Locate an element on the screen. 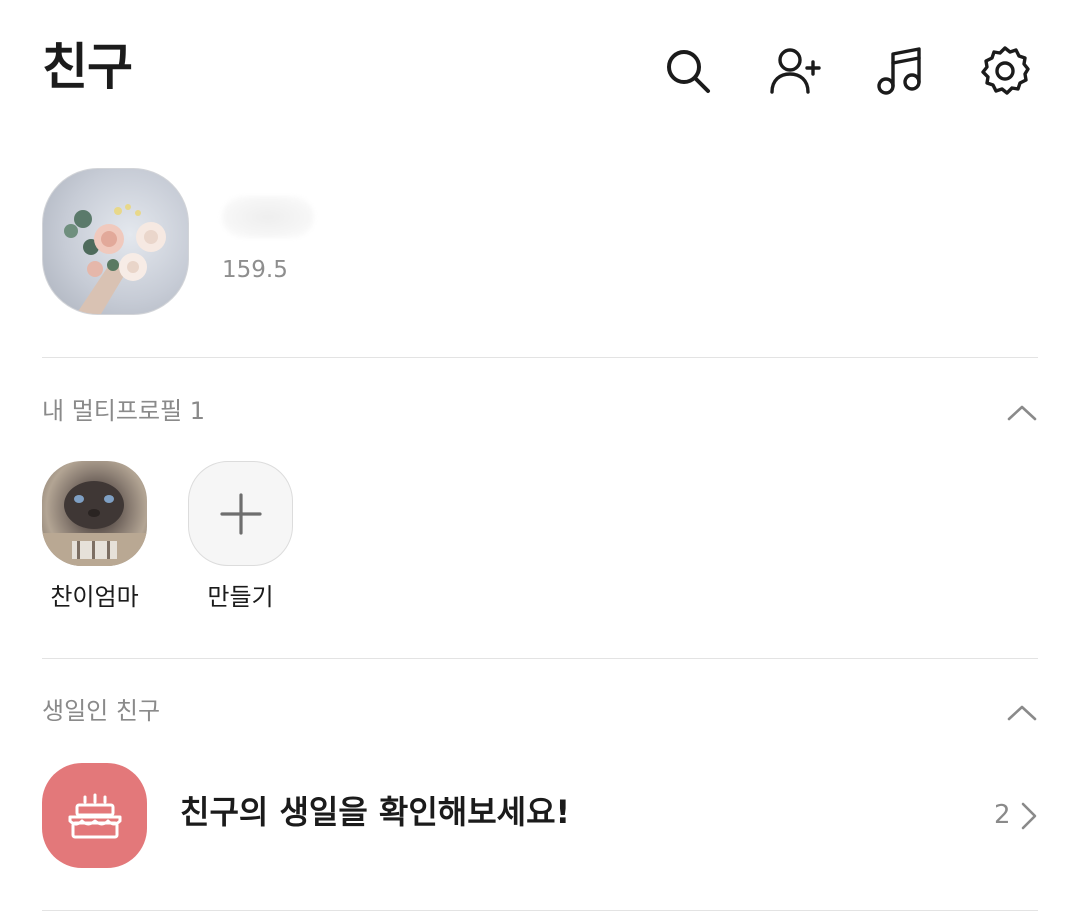  multi-profile-avatar is located at coordinates (94, 513).